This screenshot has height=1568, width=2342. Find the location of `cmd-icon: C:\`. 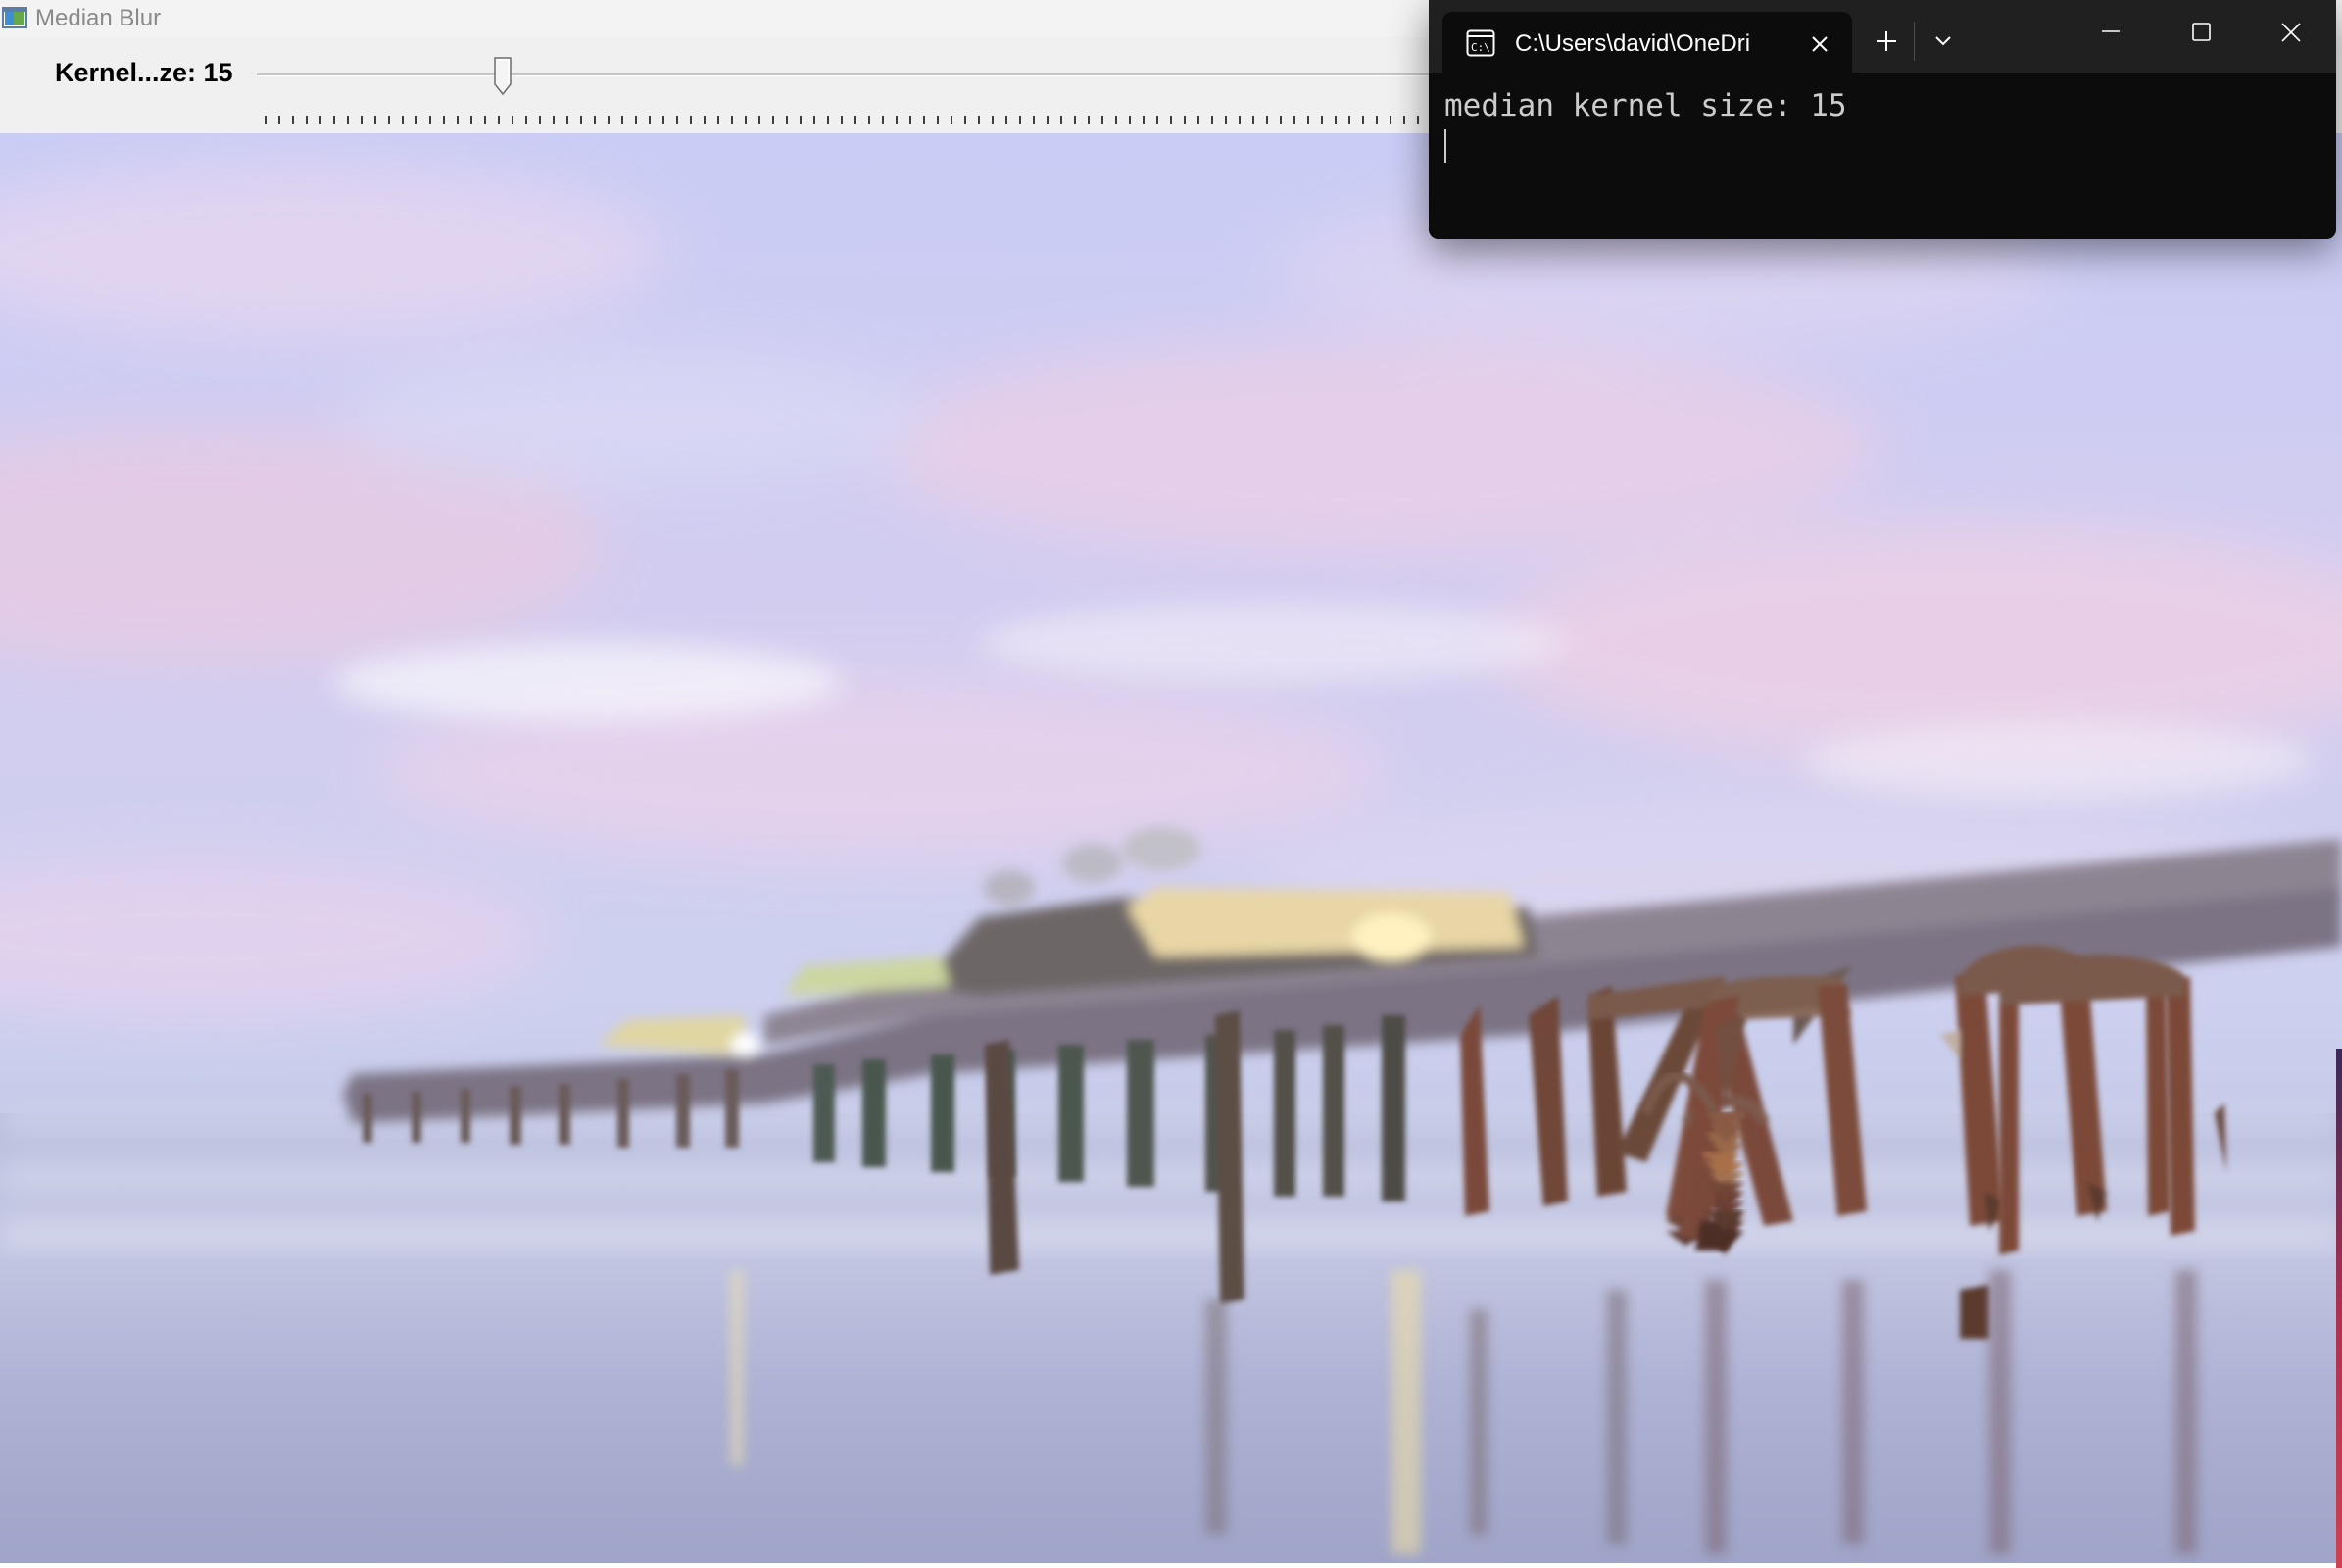

cmd-icon: C:\ is located at coordinates (1480, 43).